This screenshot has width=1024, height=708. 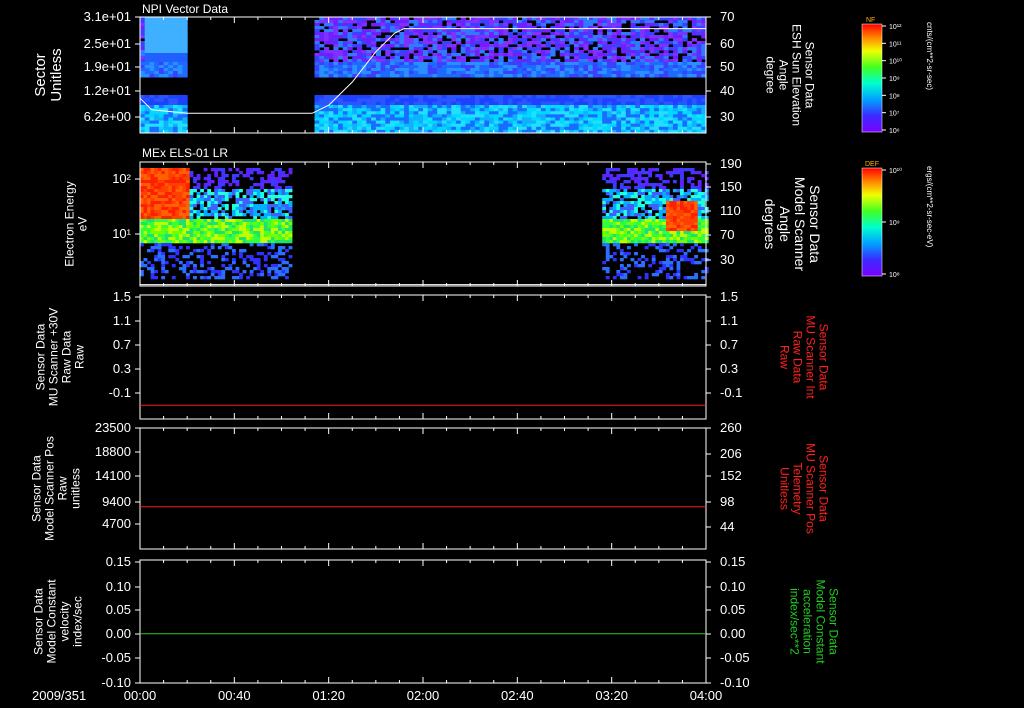 What do you see at coordinates (59, 695) in the screenshot?
I see `epoch-label: 2009/351` at bounding box center [59, 695].